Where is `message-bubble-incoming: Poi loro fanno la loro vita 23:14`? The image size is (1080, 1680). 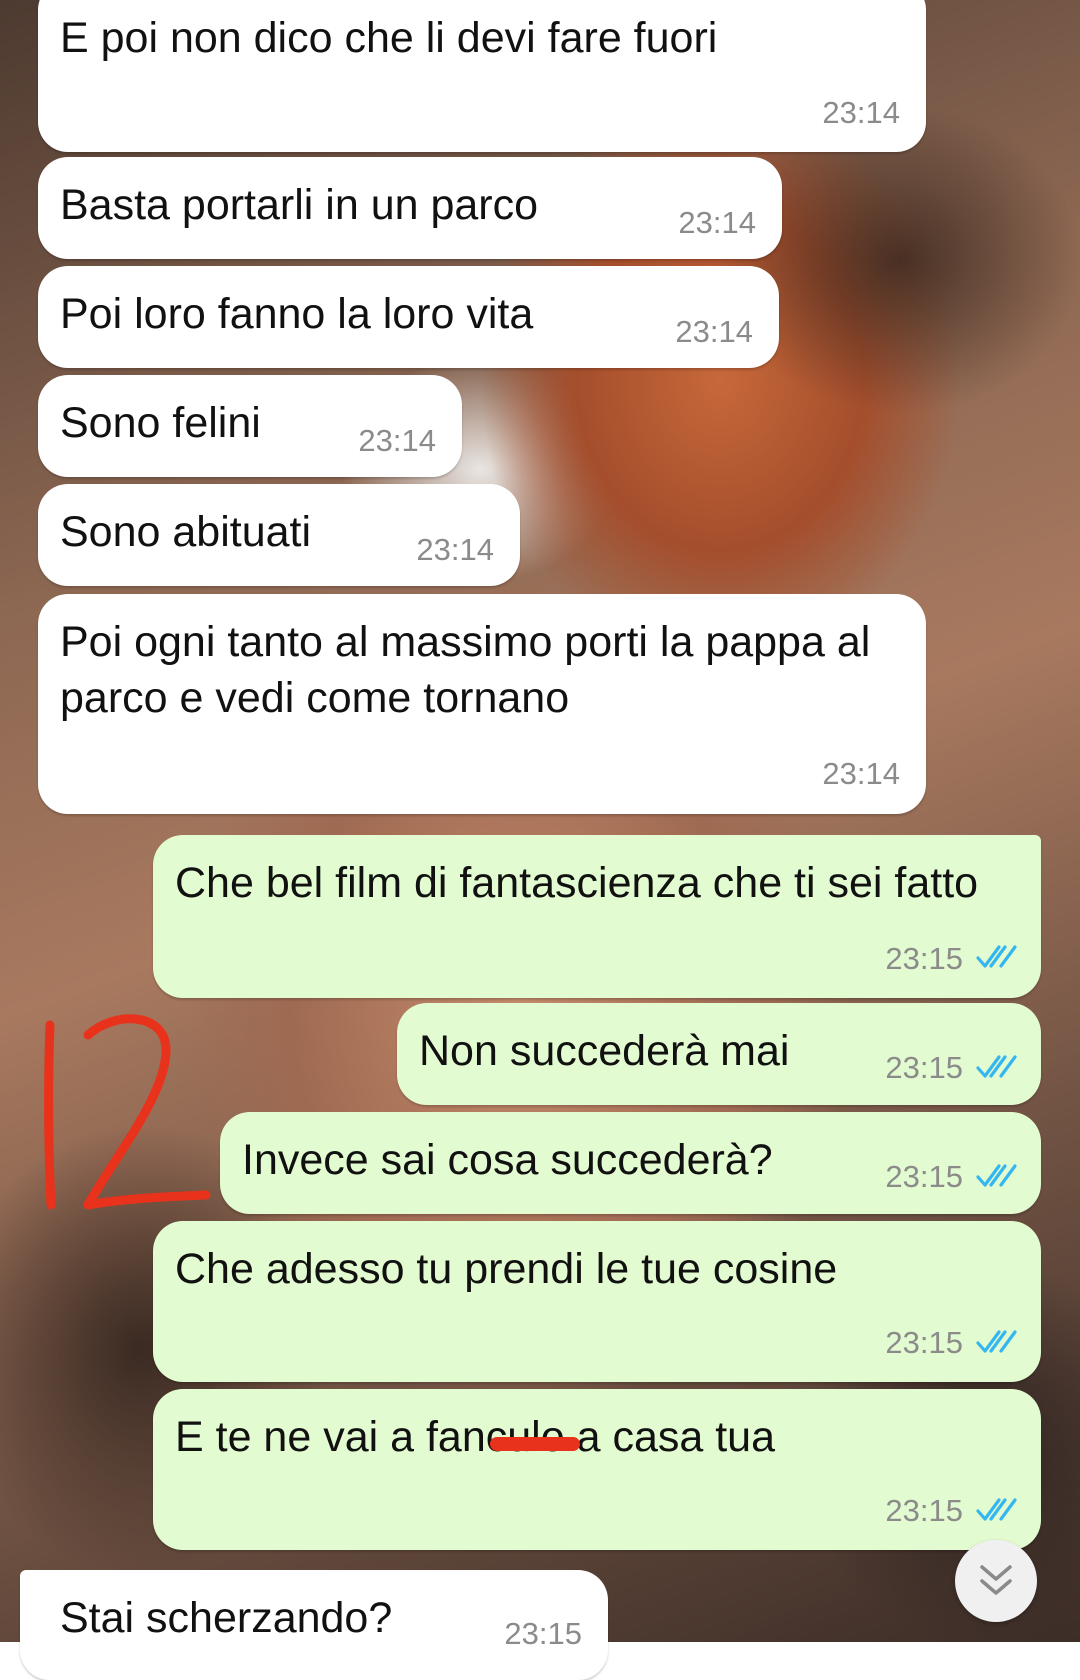 message-bubble-incoming: Poi loro fanno la loro vita 23:14 is located at coordinates (408, 317).